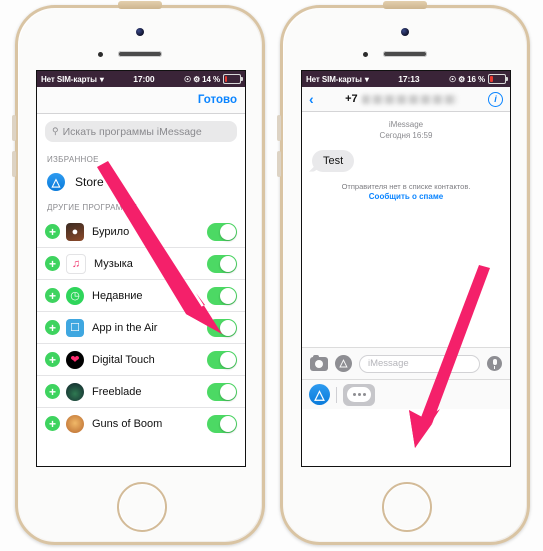  I want to click on dock-divider, so click(336, 394).